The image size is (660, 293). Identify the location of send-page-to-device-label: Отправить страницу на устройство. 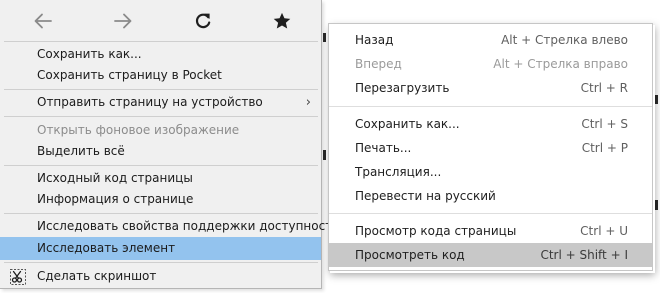
(150, 102).